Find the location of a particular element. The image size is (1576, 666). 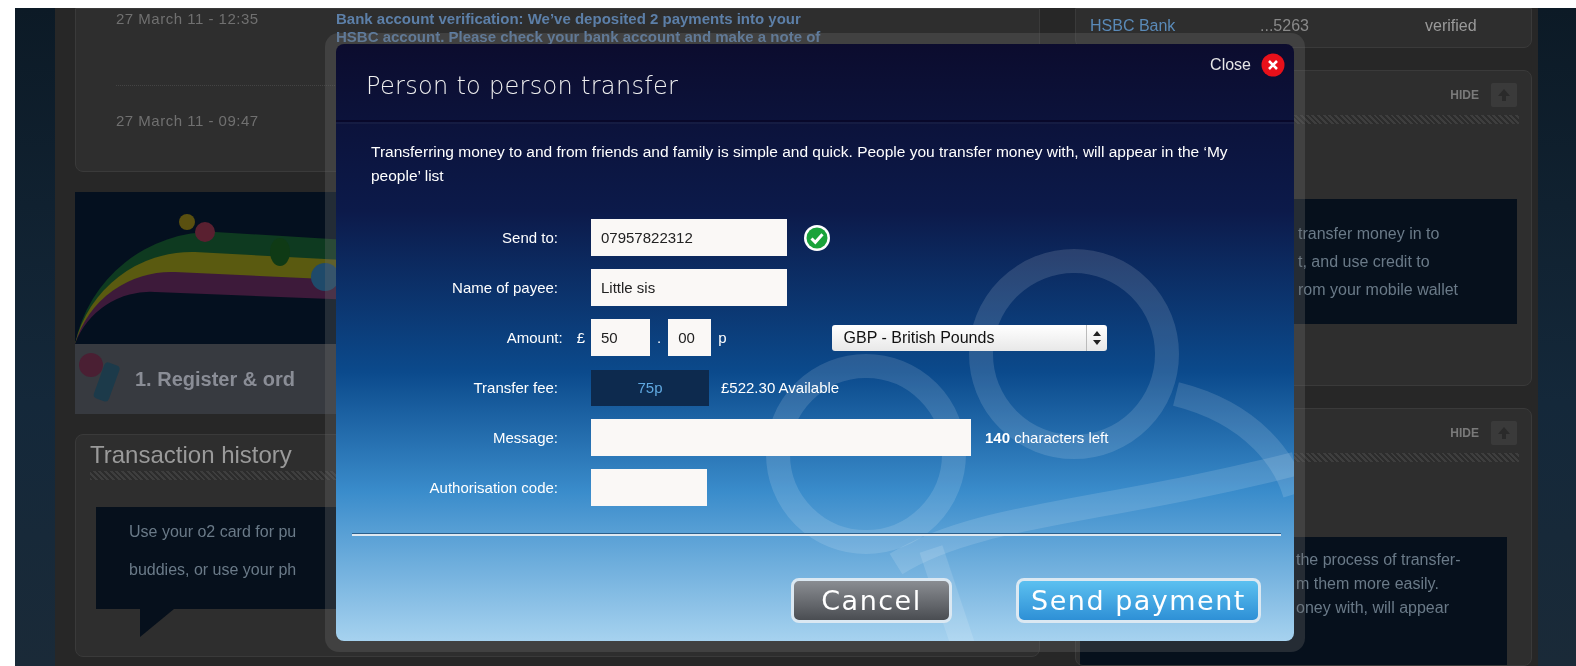

currency-symbol: £ is located at coordinates (580, 337).